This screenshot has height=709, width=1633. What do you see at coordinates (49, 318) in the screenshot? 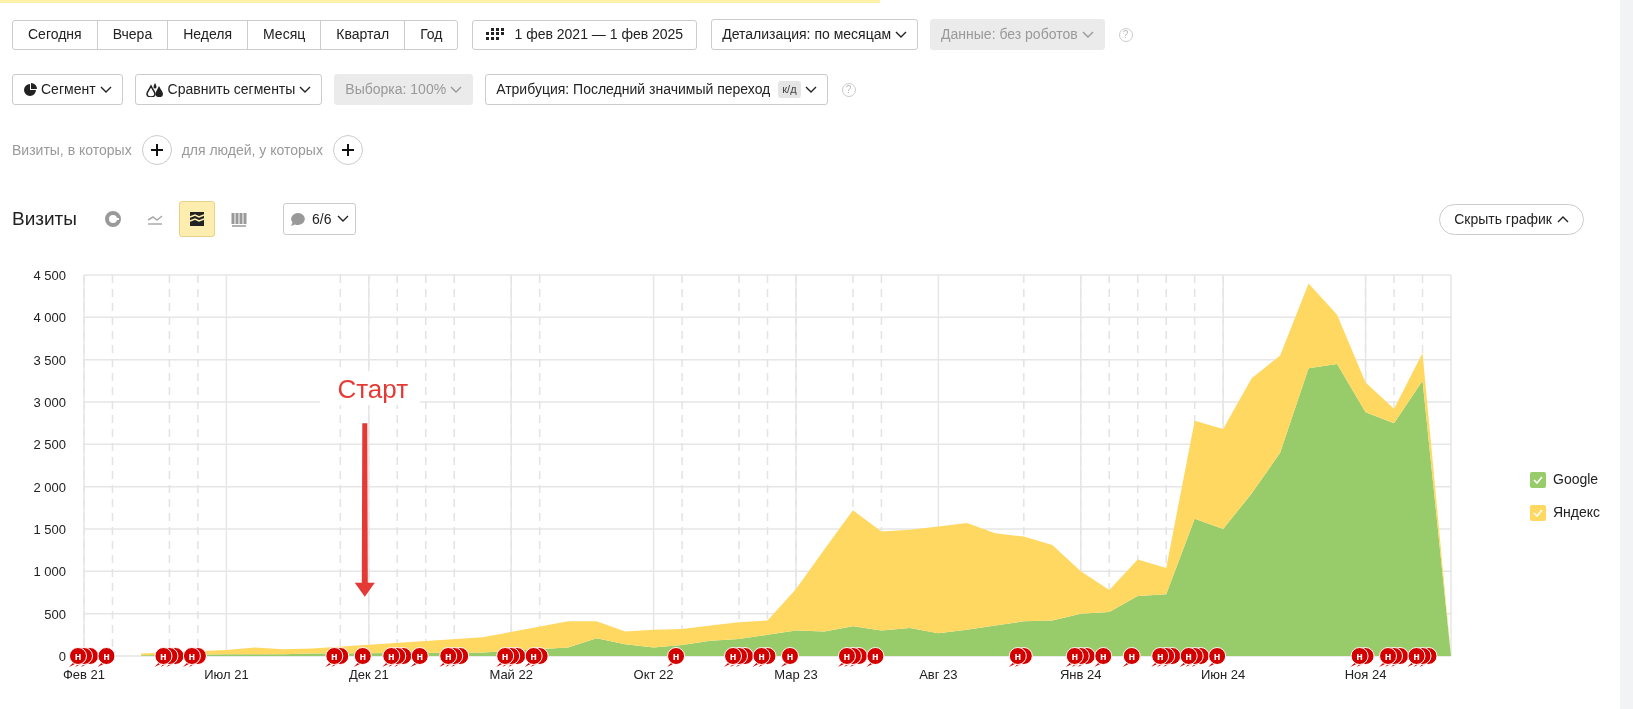
I see `axis-label: 4 000` at bounding box center [49, 318].